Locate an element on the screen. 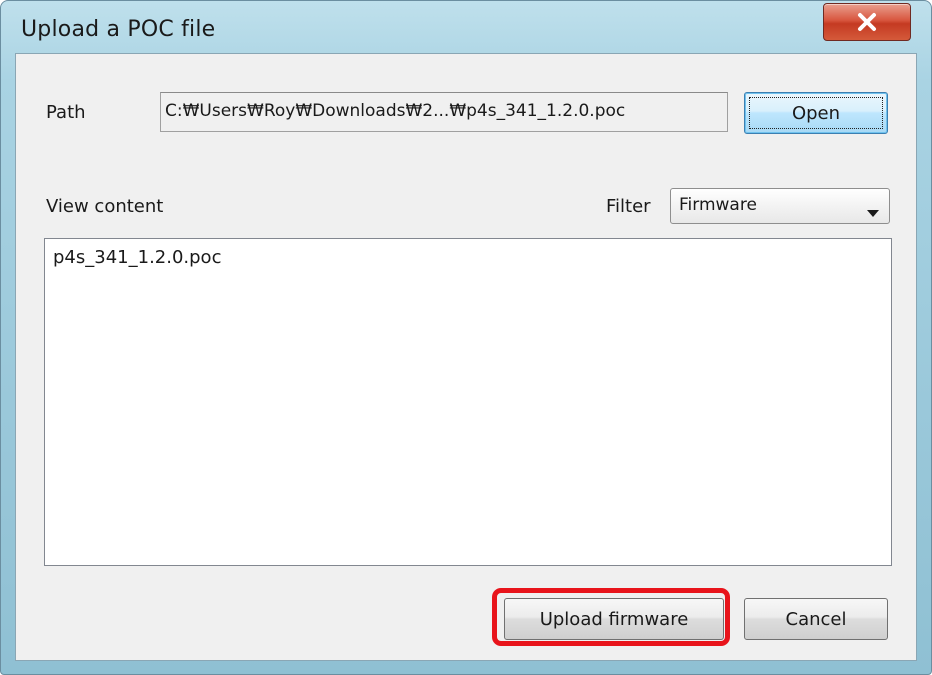 The image size is (932, 675). chevron-down-icon is located at coordinates (873, 213).